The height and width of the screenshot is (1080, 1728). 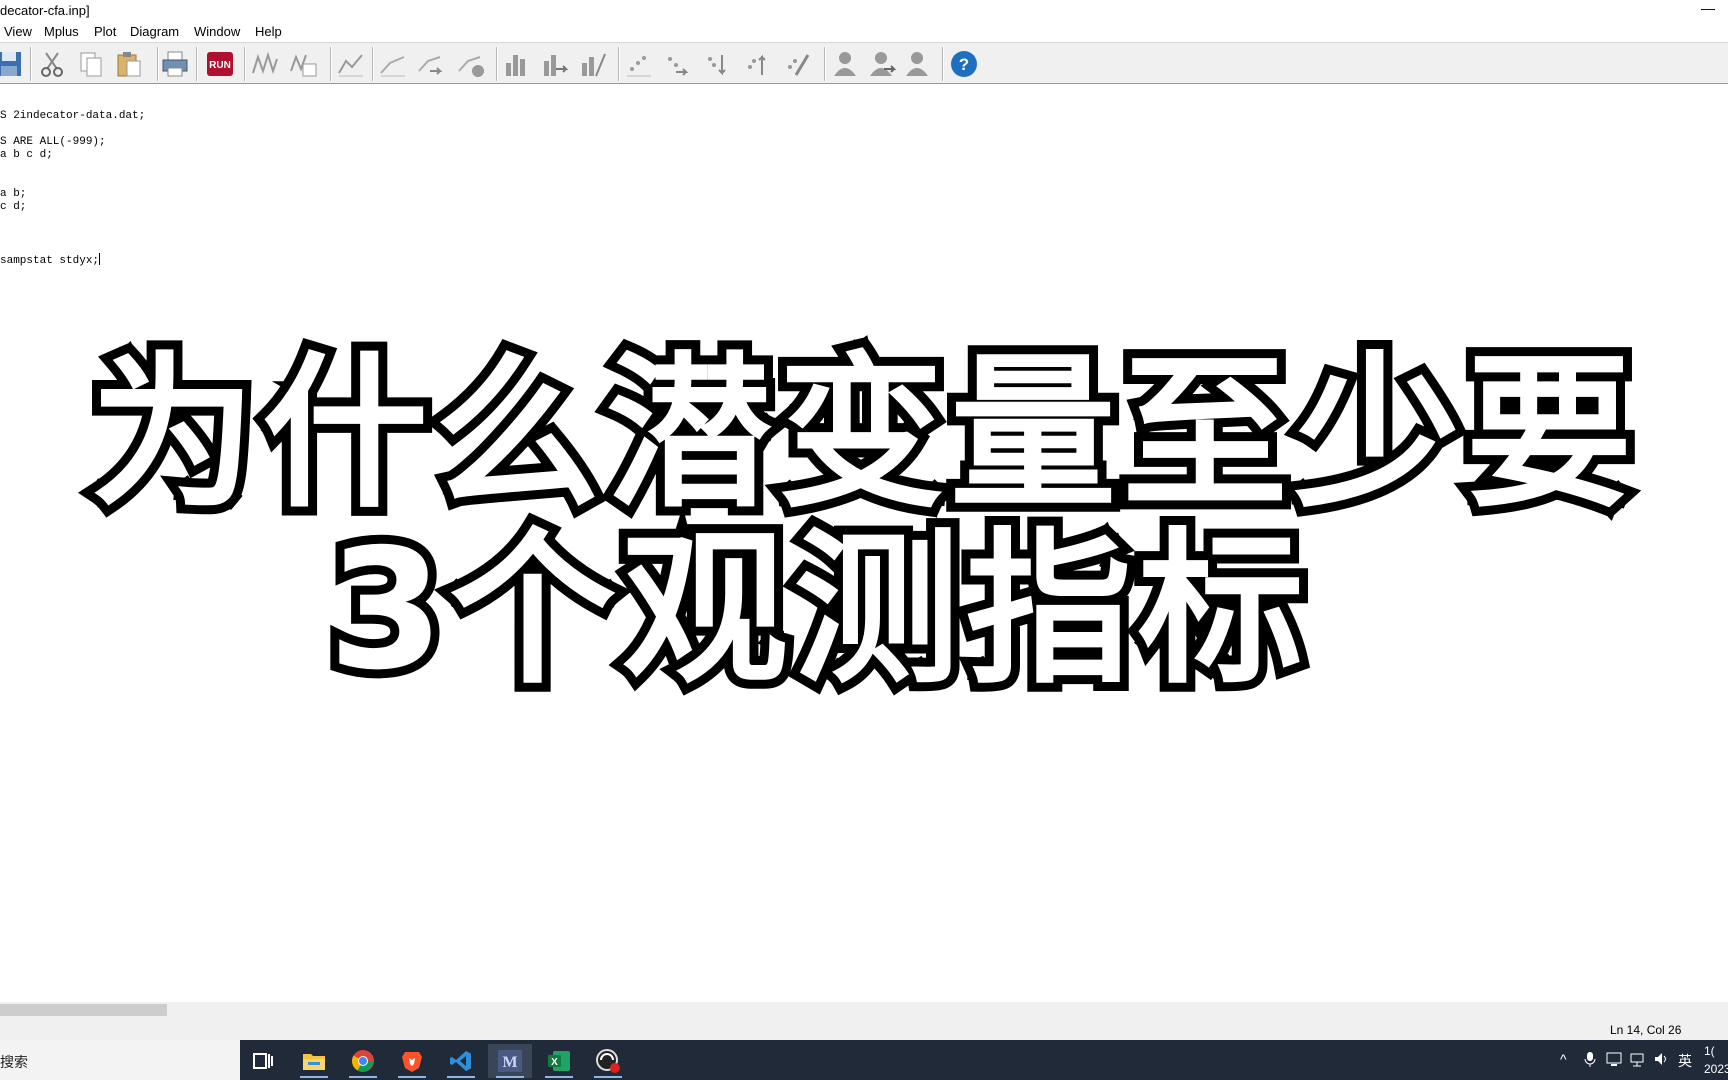 I want to click on scatter-arrow-icon, so click(x=677, y=64).